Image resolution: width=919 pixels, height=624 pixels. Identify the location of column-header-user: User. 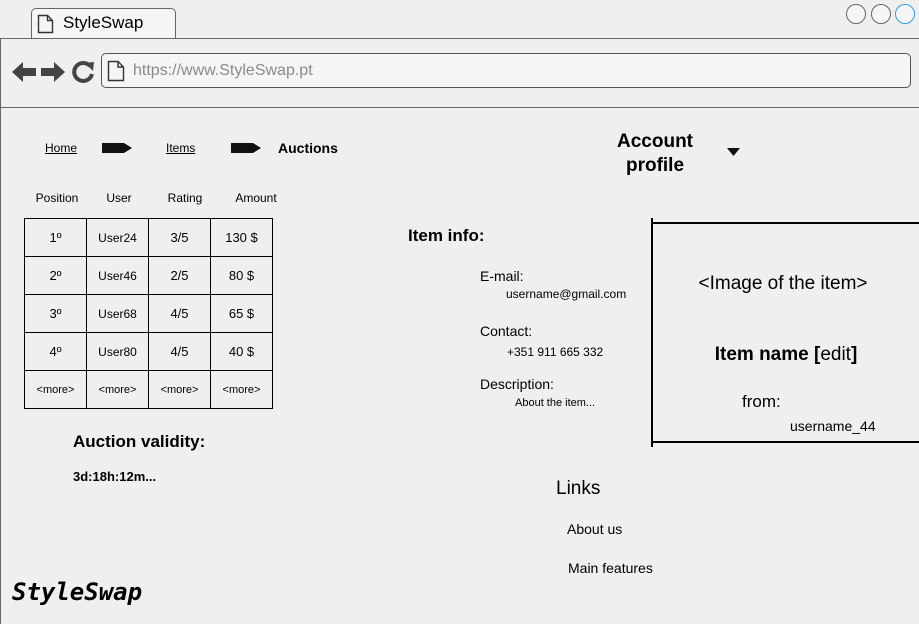
(119, 198).